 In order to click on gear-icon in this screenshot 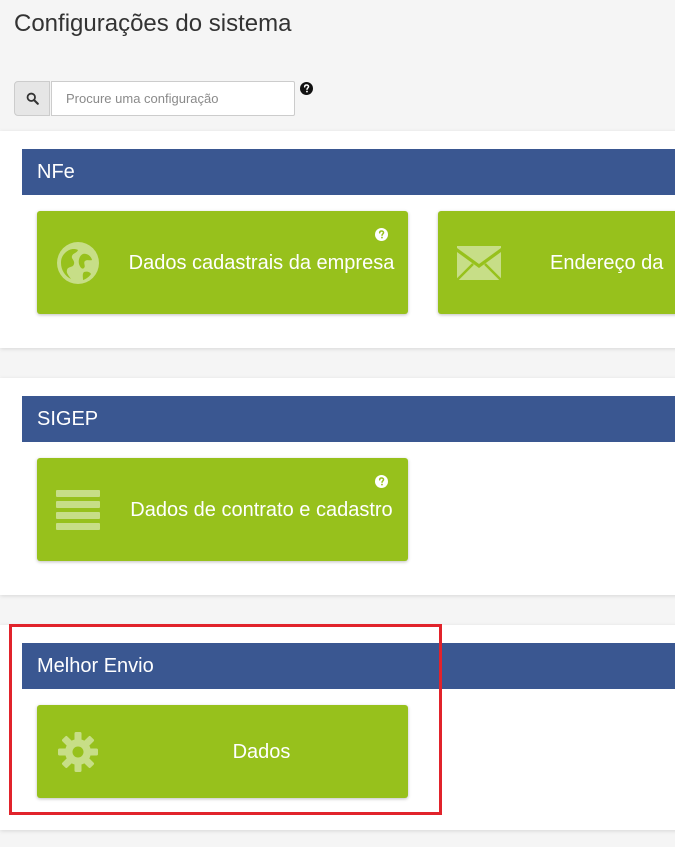, I will do `click(78, 752)`.